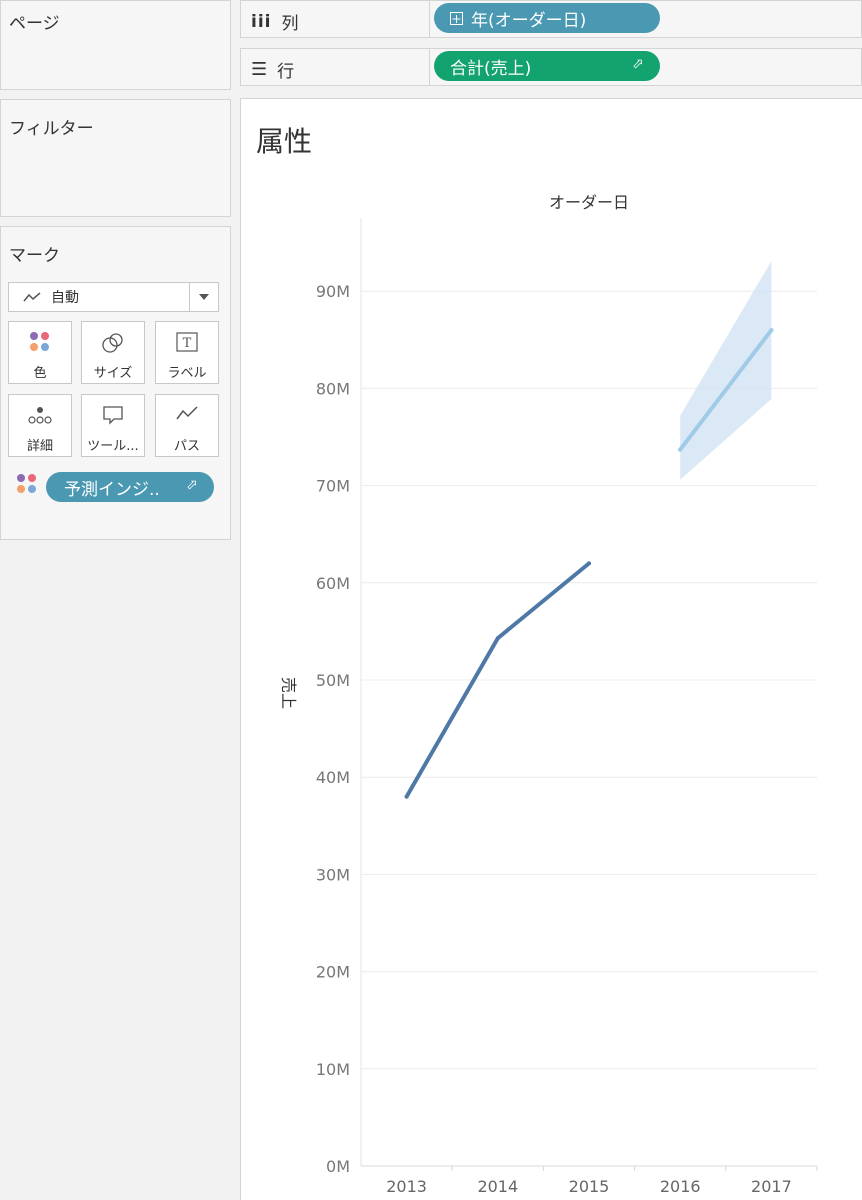 This screenshot has width=862, height=1200. I want to click on y-tick-label: 50M, so click(333, 680).